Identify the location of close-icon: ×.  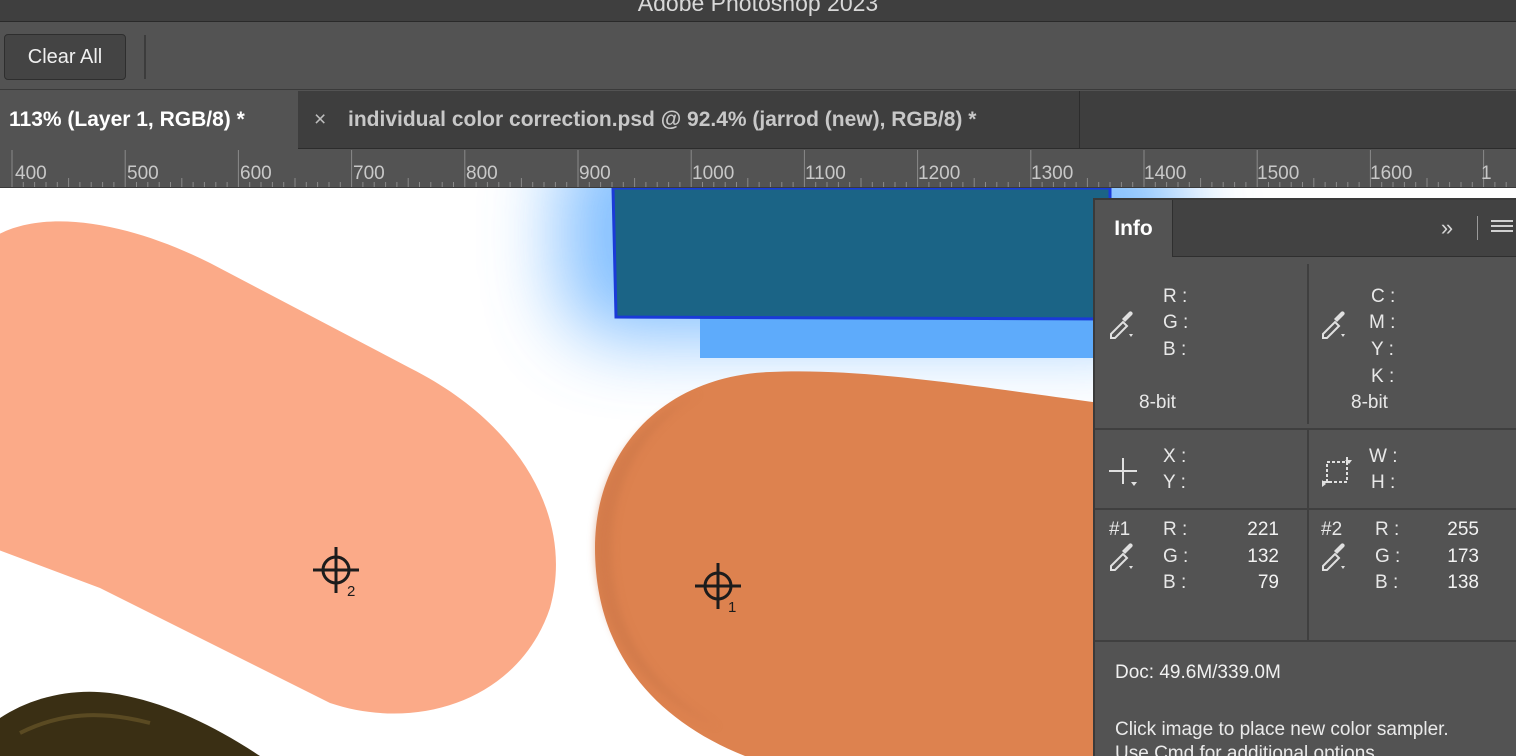
(324, 120).